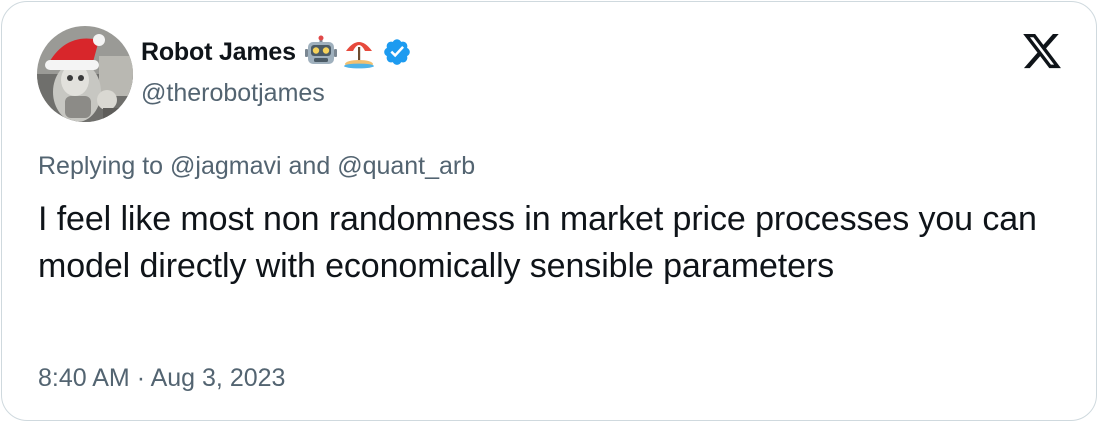 The width and height of the screenshot is (1100, 424). Describe the element at coordinates (1042, 51) in the screenshot. I see `x-logo-icon` at that location.